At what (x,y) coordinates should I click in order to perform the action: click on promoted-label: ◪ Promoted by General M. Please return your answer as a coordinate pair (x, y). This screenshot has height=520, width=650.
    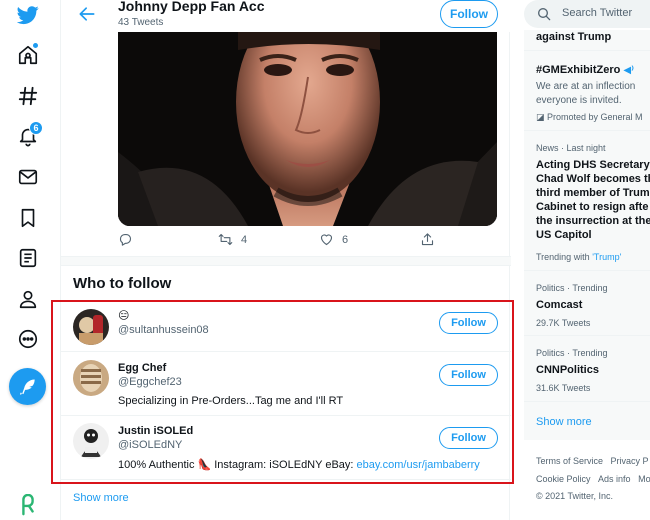
    Looking at the image, I should click on (589, 117).